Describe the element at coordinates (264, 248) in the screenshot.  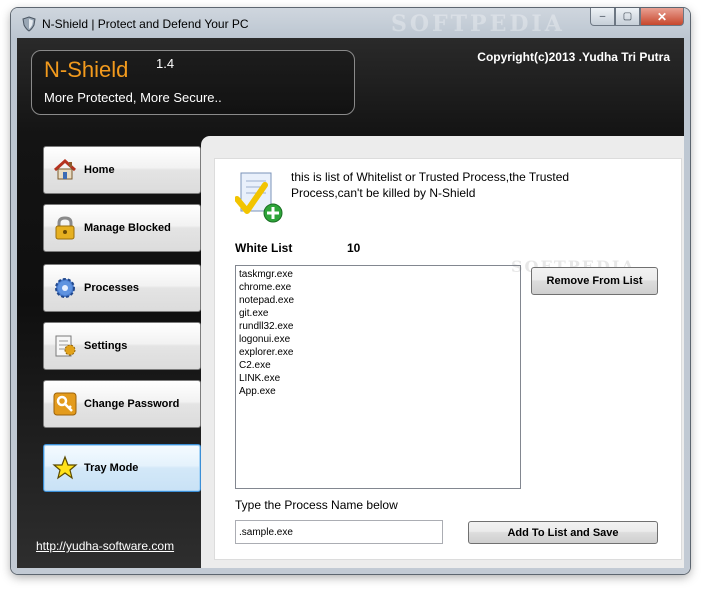
I see `whitelist-label: White List` at that location.